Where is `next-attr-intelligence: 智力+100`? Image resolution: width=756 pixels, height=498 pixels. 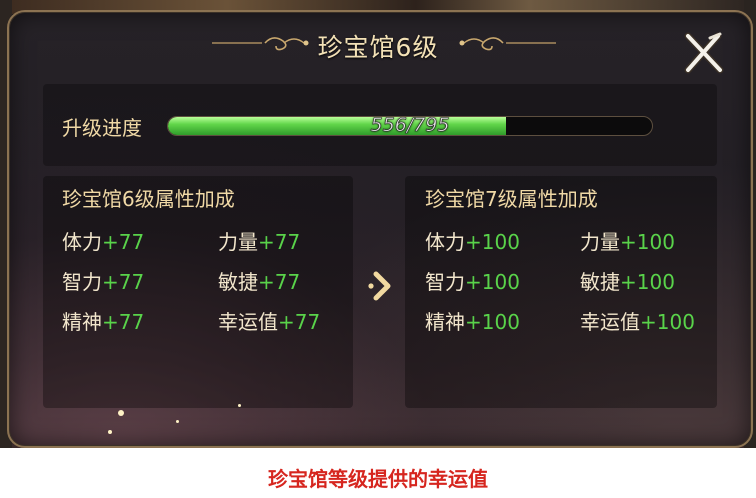
next-attr-intelligence: 智力+100 is located at coordinates (472, 280).